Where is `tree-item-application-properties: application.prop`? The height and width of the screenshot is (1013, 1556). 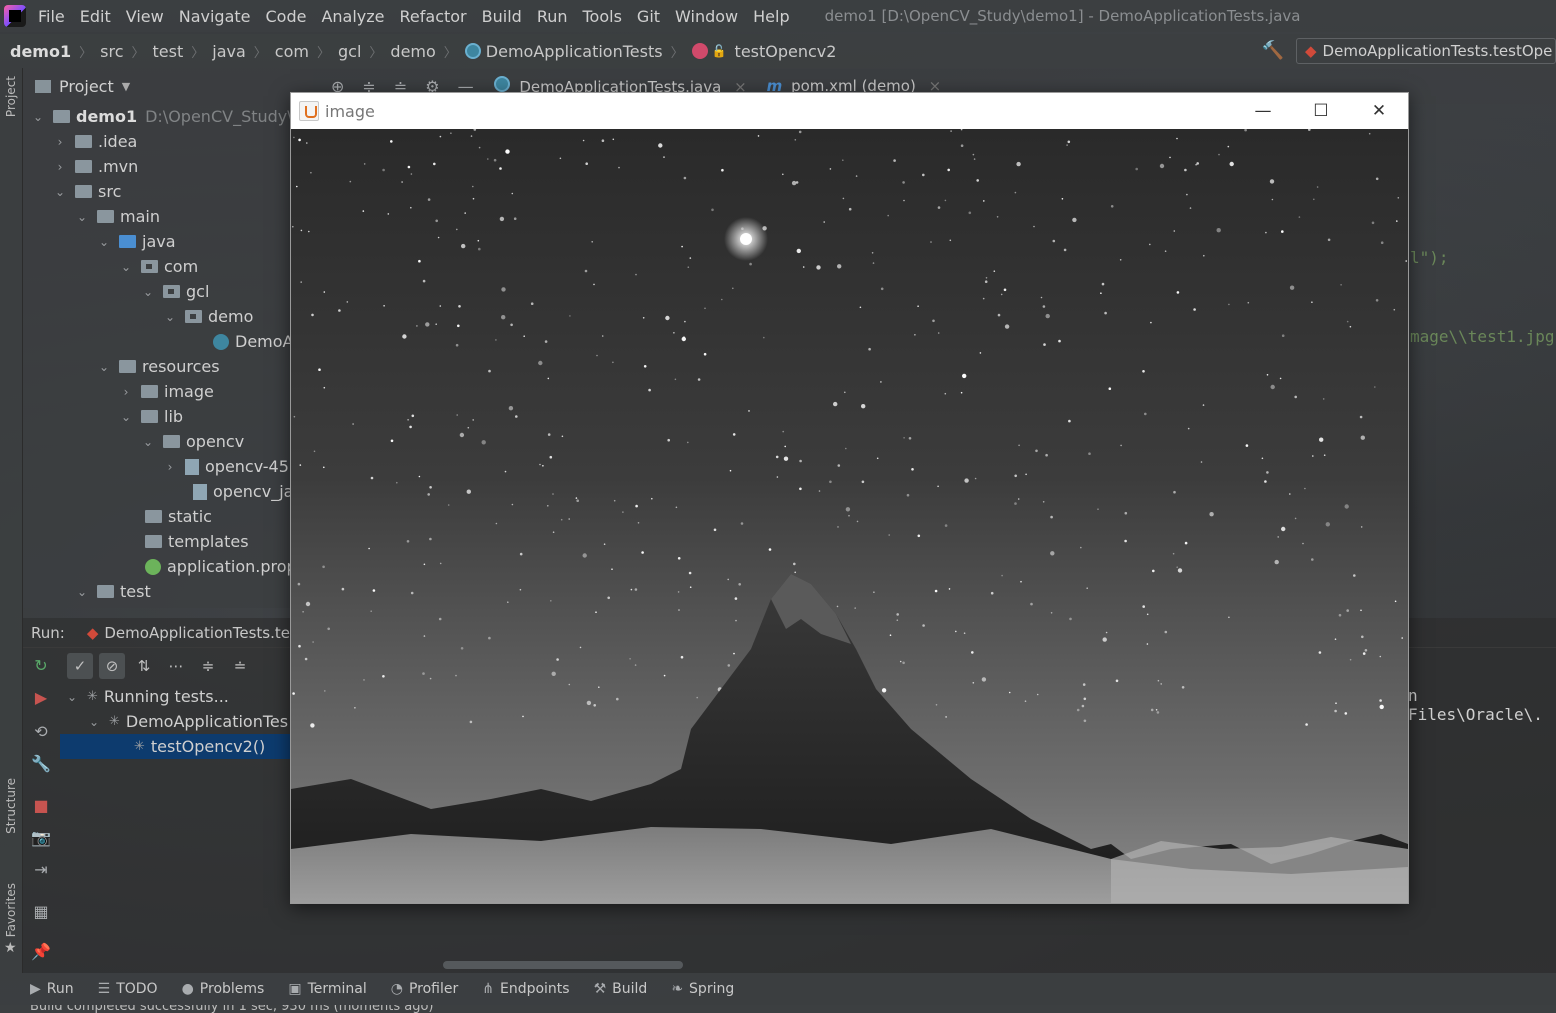
tree-item-application-properties: application.prop is located at coordinates (168, 566).